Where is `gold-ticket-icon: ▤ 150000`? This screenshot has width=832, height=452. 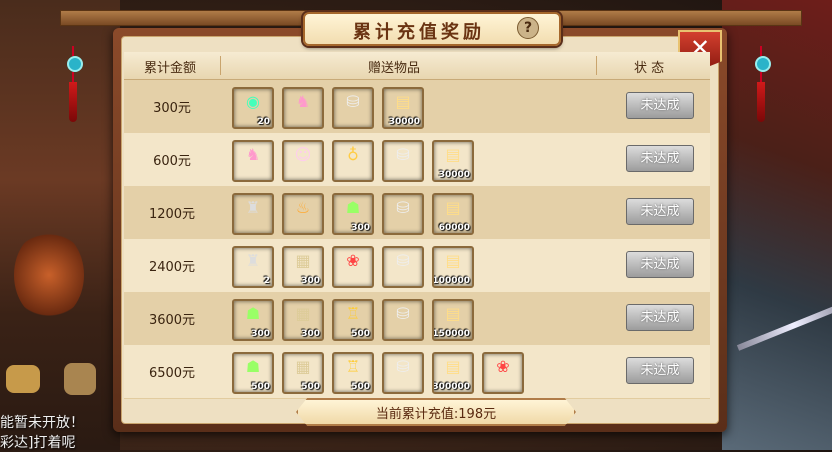
gold-ticket-icon: ▤ 150000 is located at coordinates (453, 320).